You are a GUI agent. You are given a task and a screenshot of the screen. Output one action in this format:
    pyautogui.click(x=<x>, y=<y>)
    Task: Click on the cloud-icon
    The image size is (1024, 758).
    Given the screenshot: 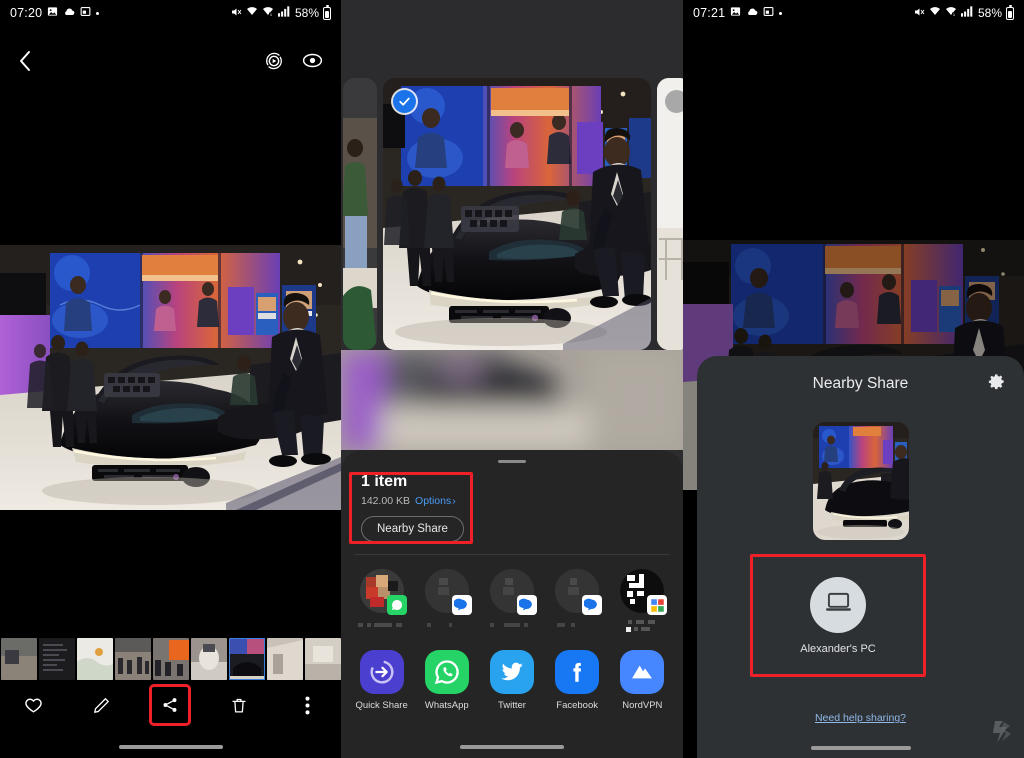 What is the action you would take?
    pyautogui.click(x=69, y=13)
    